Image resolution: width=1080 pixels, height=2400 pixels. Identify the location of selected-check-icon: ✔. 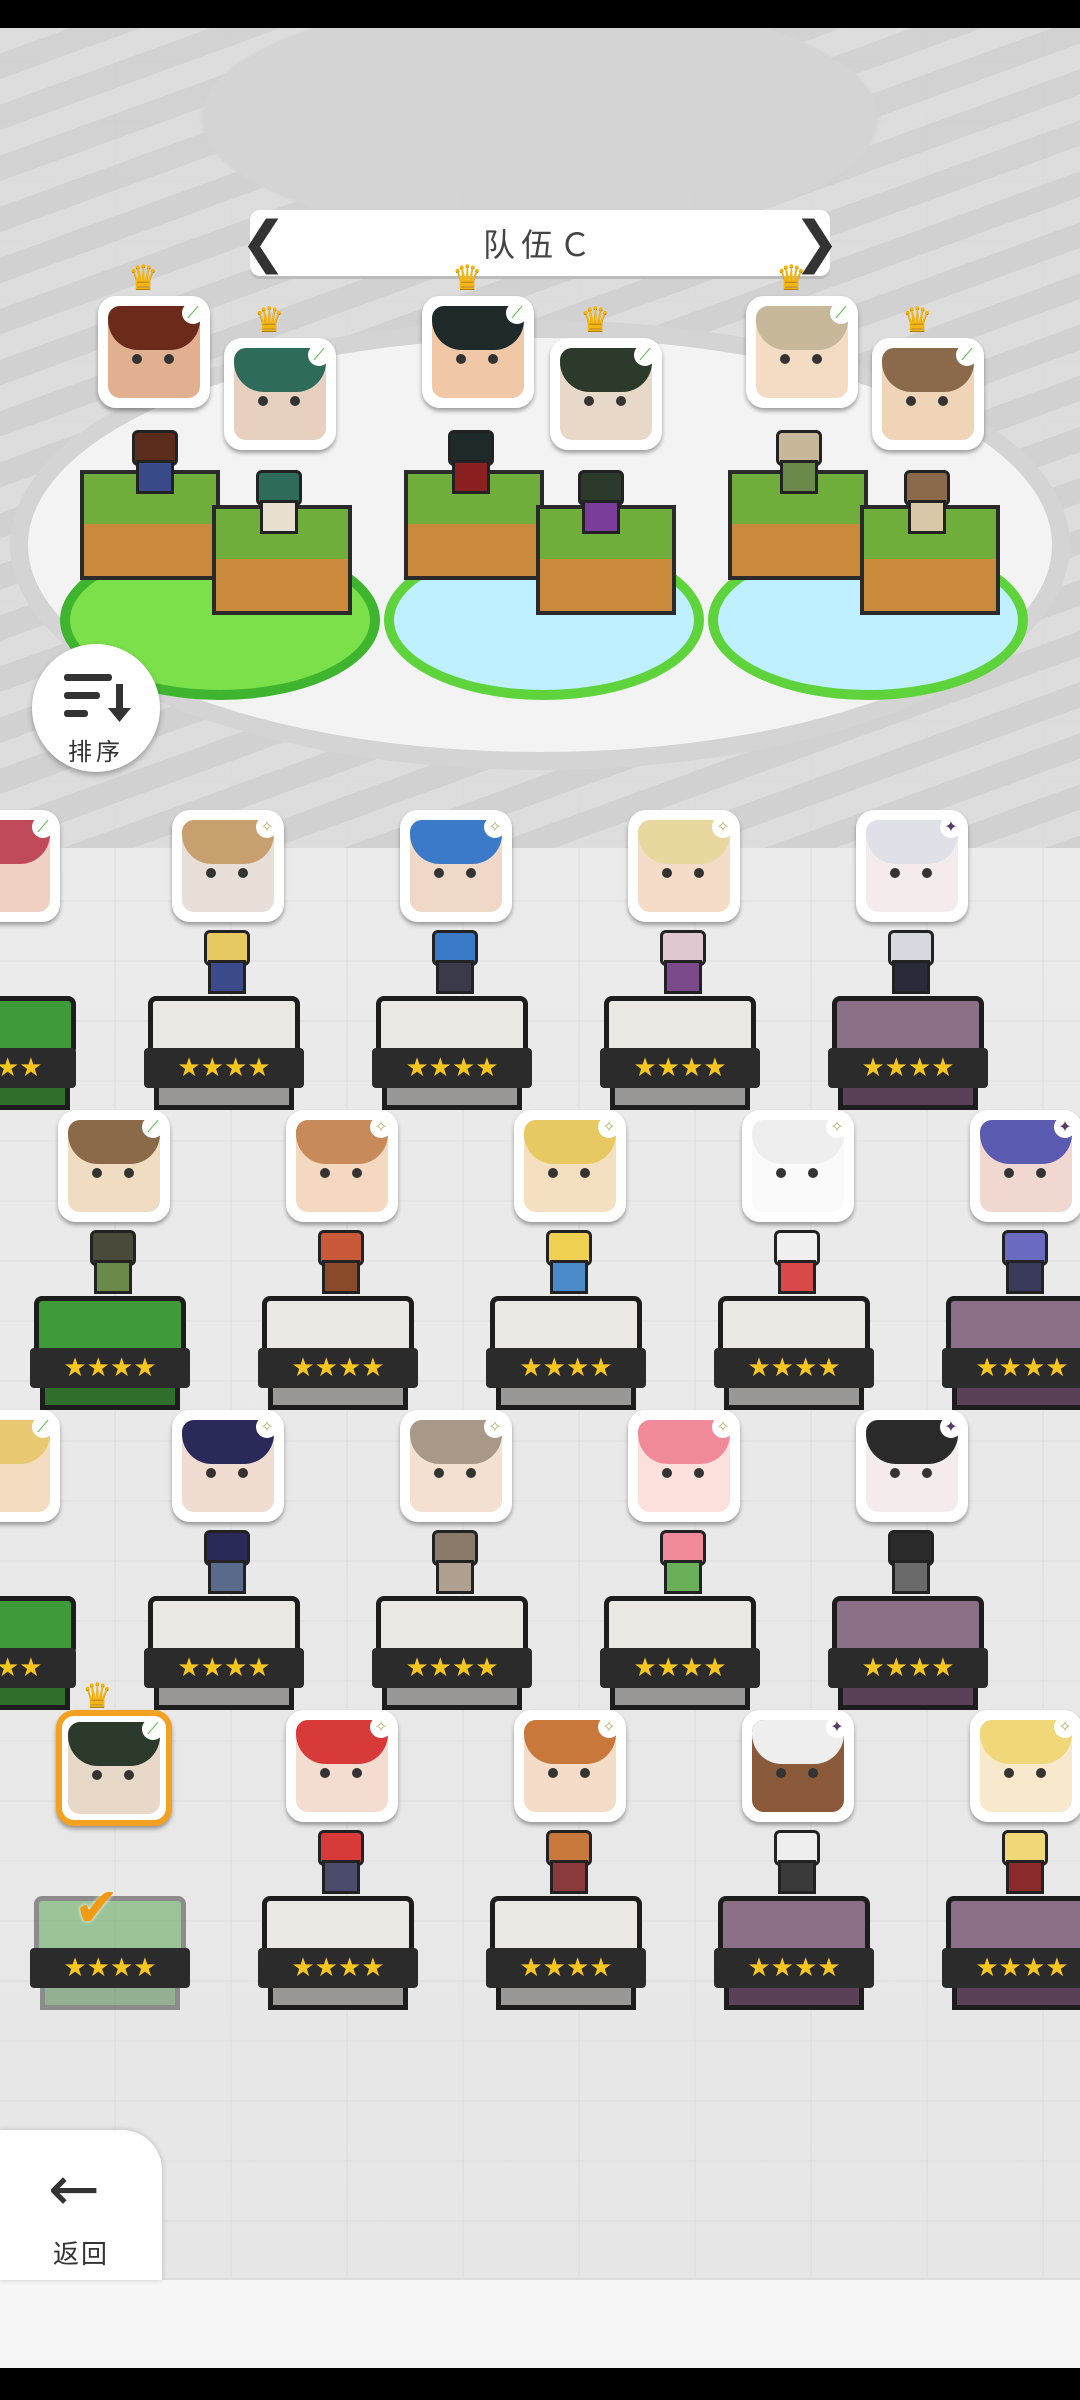
(97, 1907).